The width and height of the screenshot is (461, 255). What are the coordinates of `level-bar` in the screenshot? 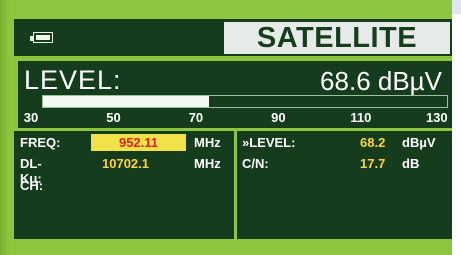 It's located at (245, 101).